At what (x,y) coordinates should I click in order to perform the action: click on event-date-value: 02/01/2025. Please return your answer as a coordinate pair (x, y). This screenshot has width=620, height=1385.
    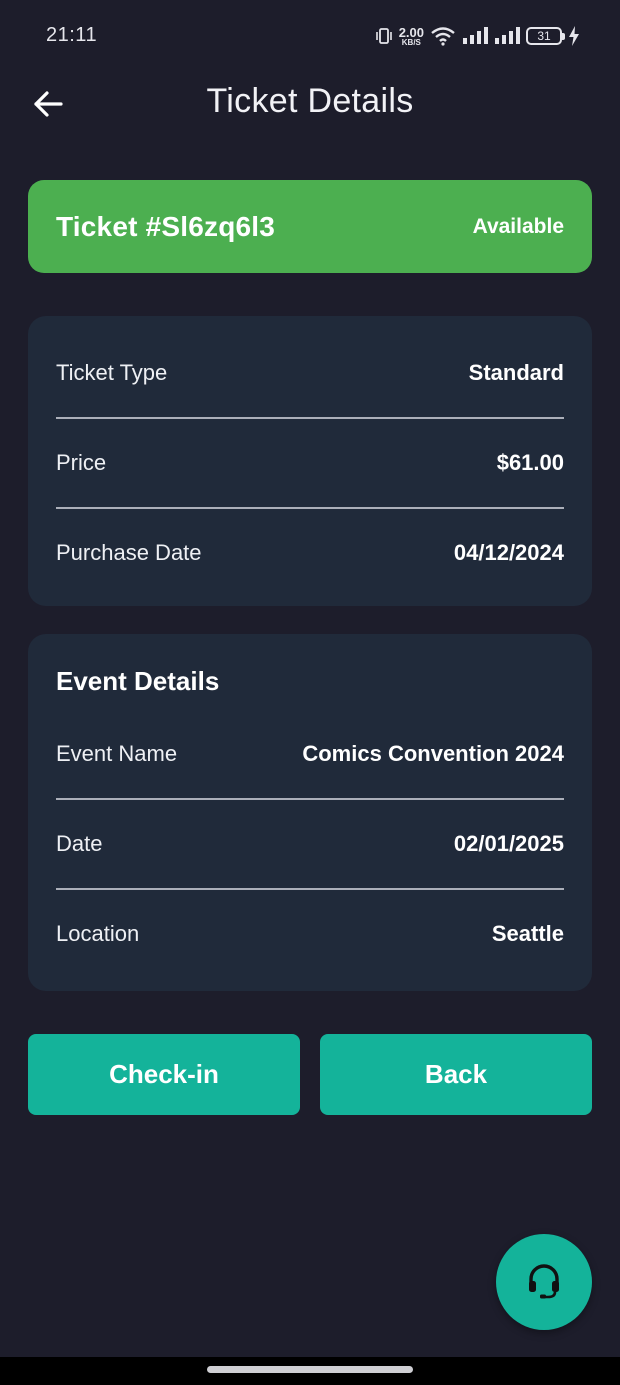
    Looking at the image, I should click on (508, 843).